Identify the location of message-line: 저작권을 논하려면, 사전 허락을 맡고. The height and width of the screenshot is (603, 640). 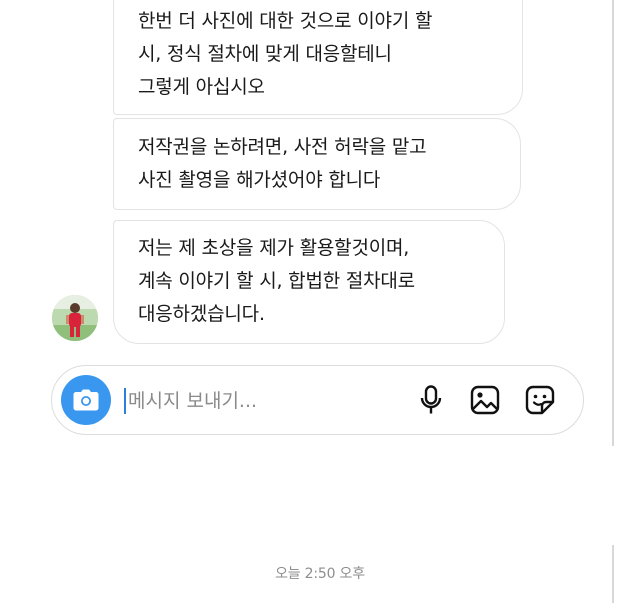
(282, 147).